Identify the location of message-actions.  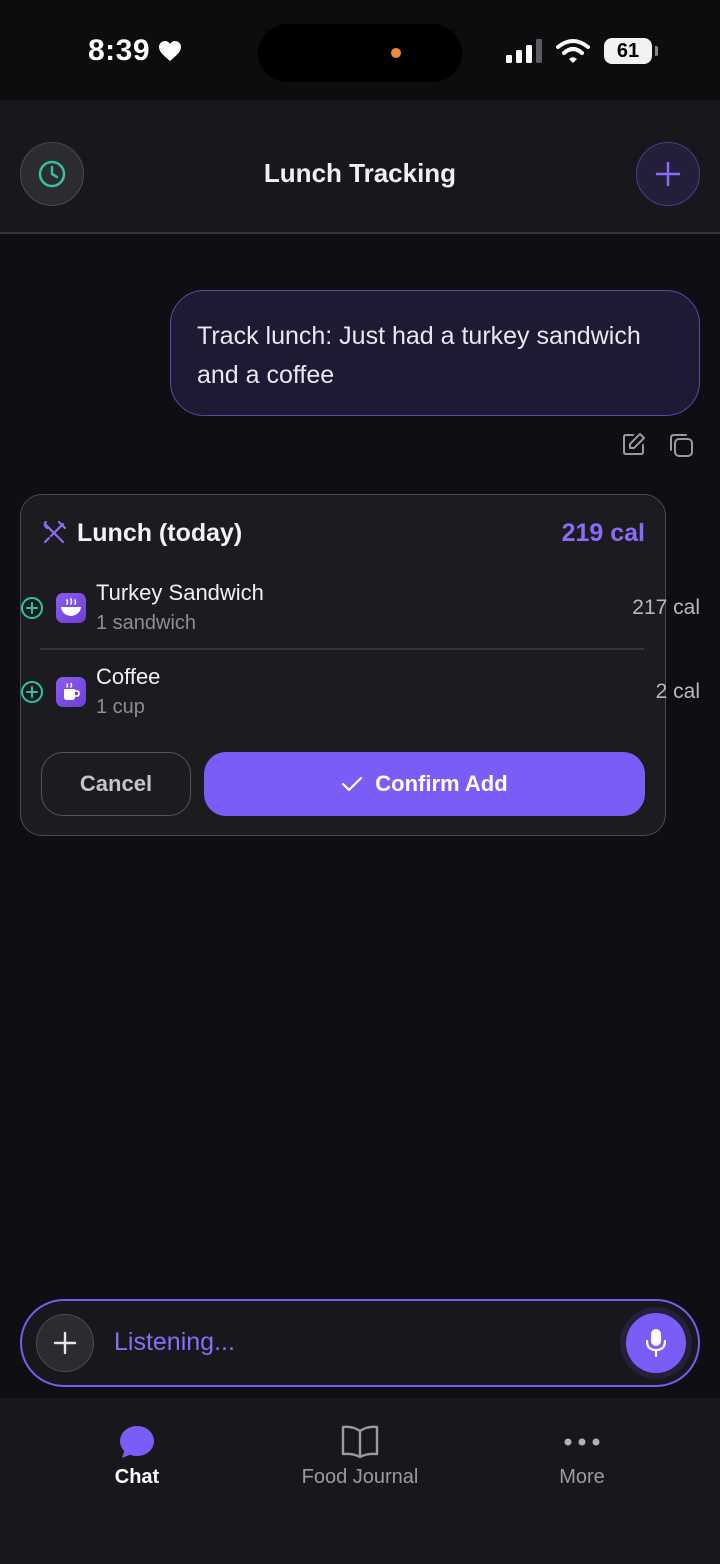
(658, 445).